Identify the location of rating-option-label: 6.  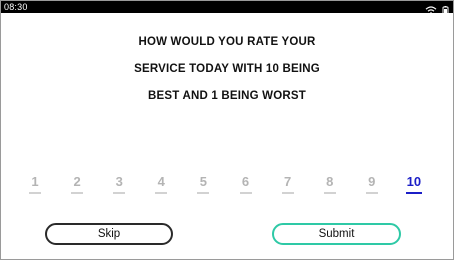
(245, 181).